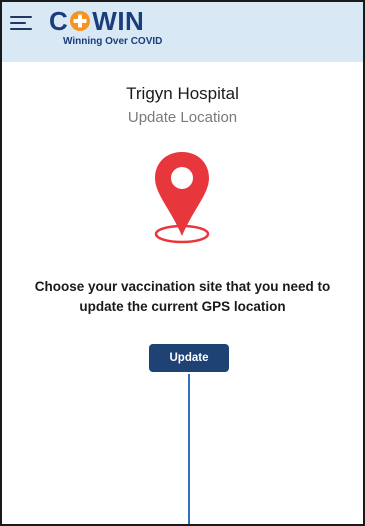 This screenshot has width=365, height=526. What do you see at coordinates (118, 21) in the screenshot?
I see `logo-text-win: WIN` at bounding box center [118, 21].